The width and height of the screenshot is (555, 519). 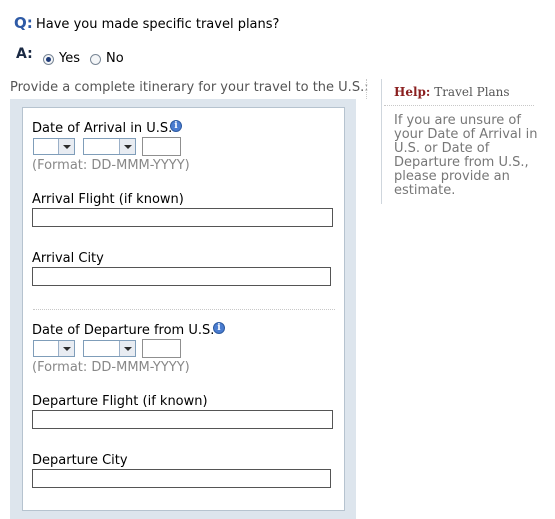 What do you see at coordinates (182, 217) in the screenshot?
I see `arrival-flight-input` at bounding box center [182, 217].